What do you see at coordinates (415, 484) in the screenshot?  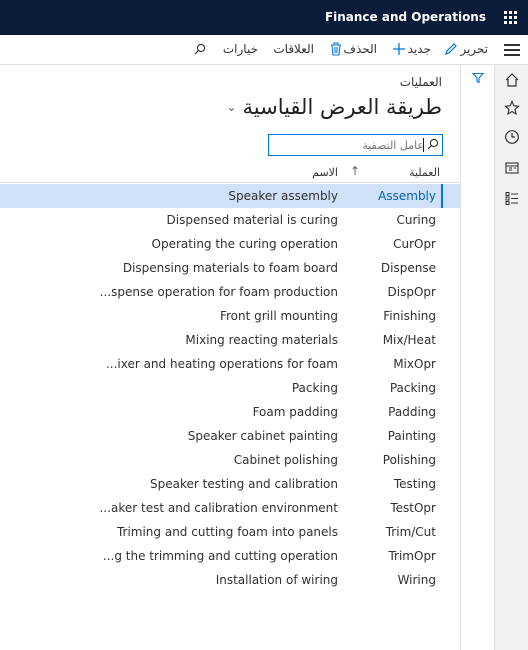 I see `operation-cell: Testing` at bounding box center [415, 484].